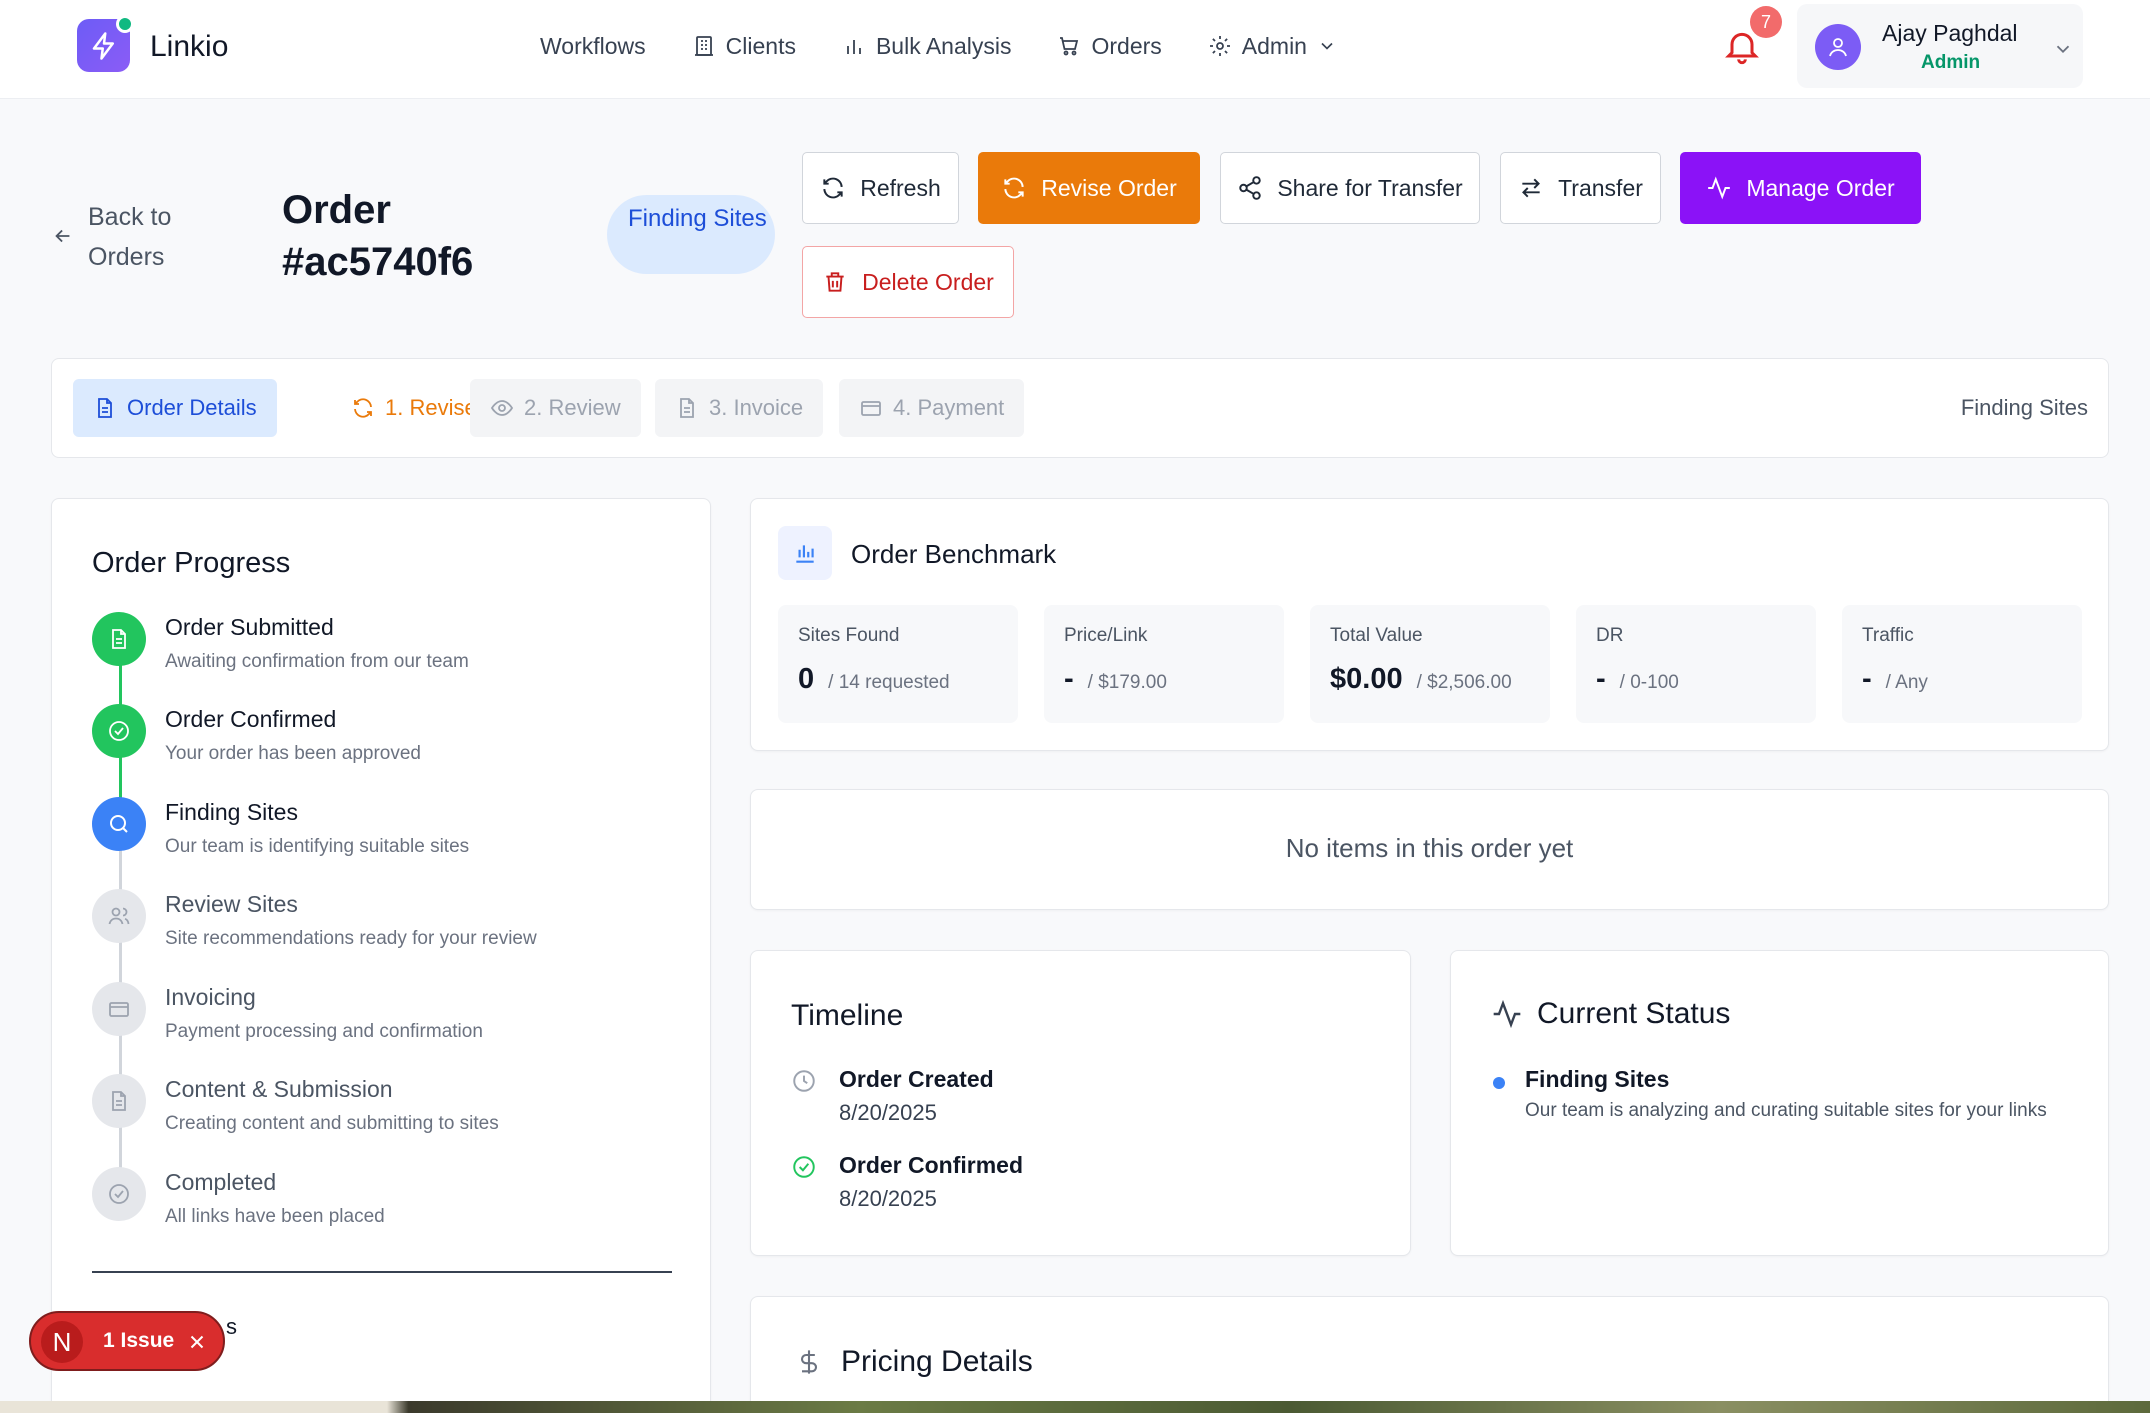 This screenshot has height=1413, width=2150. I want to click on trash-icon, so click(835, 282).